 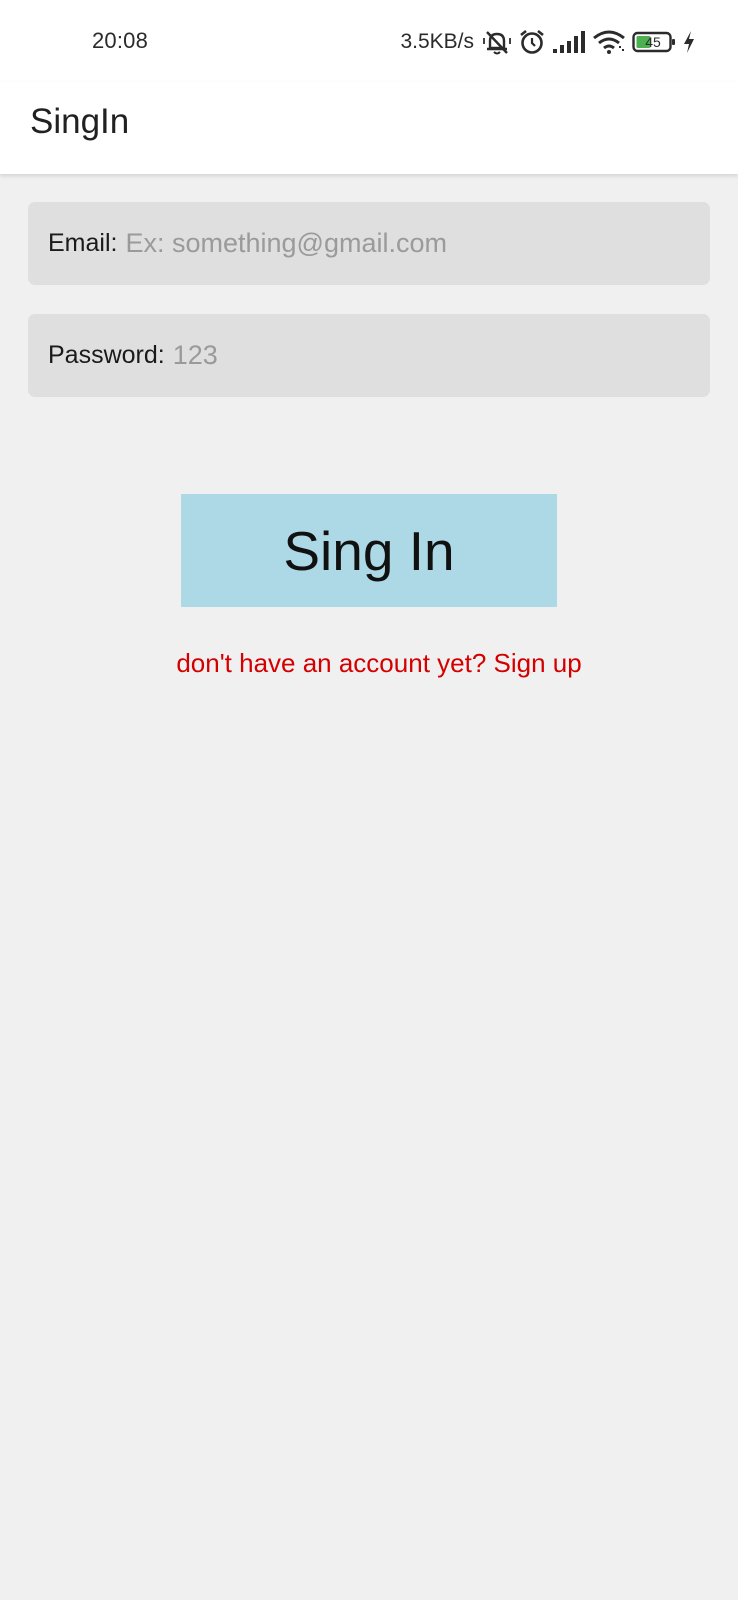 What do you see at coordinates (437, 41) in the screenshot?
I see `network-speed: 3.5KB/s` at bounding box center [437, 41].